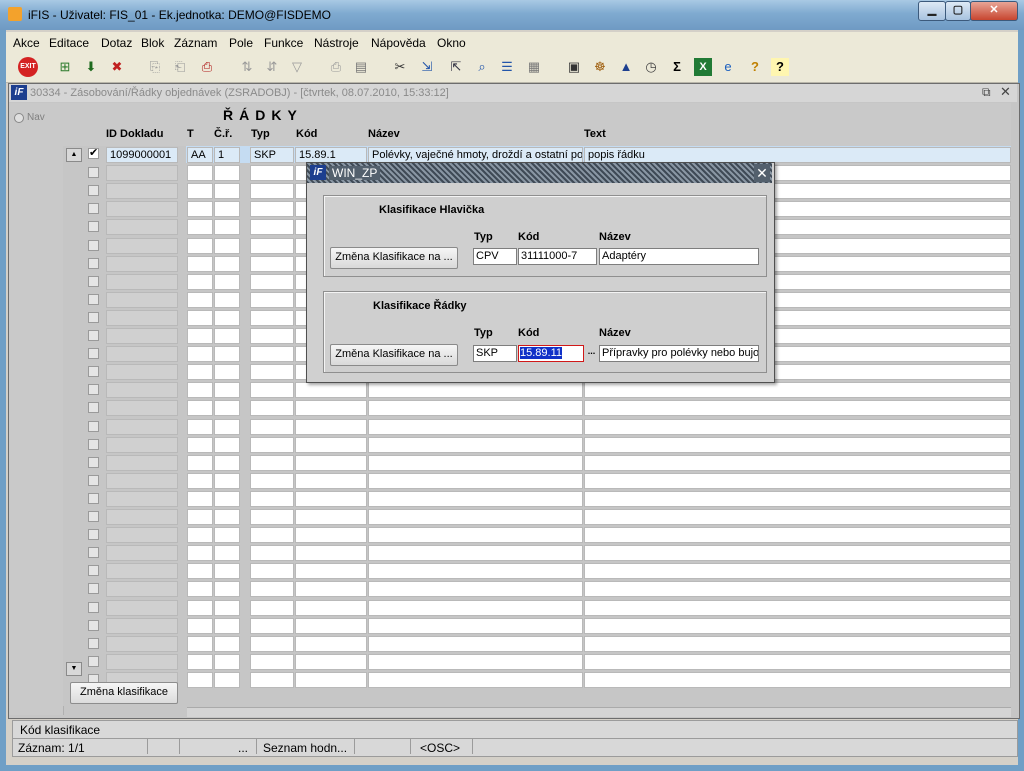  What do you see at coordinates (600, 67) in the screenshot?
I see `settings-icon: ☸` at bounding box center [600, 67].